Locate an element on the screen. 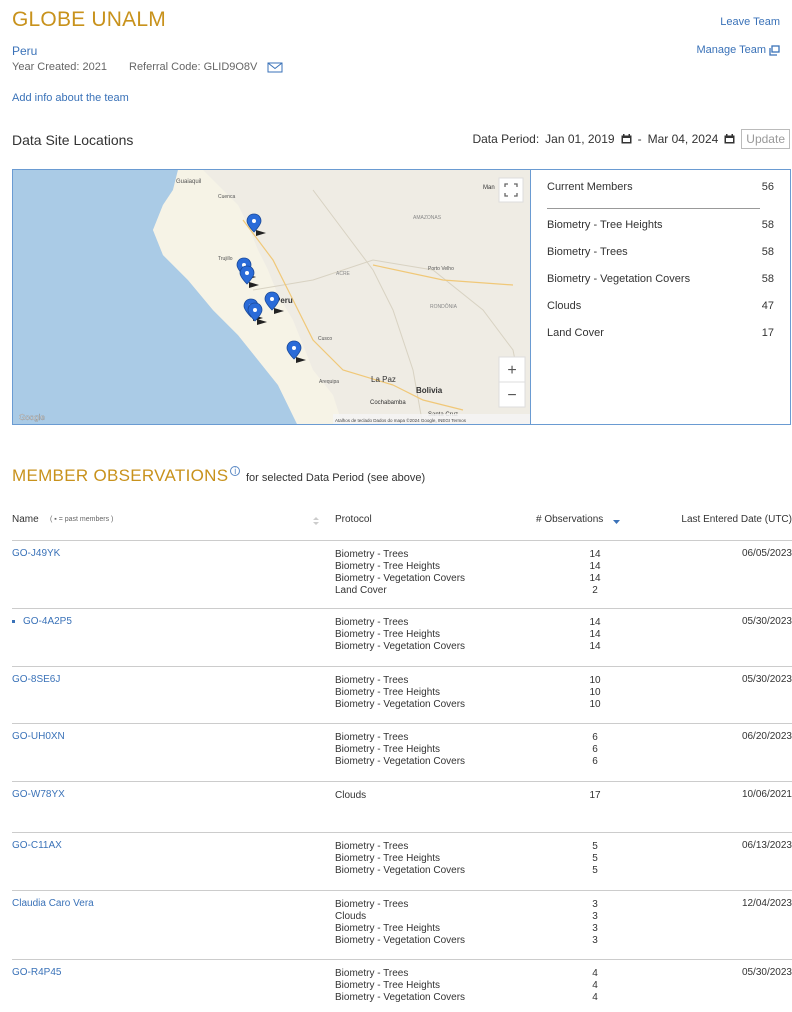  table-row-name: GO-W78YX is located at coordinates (38, 794).